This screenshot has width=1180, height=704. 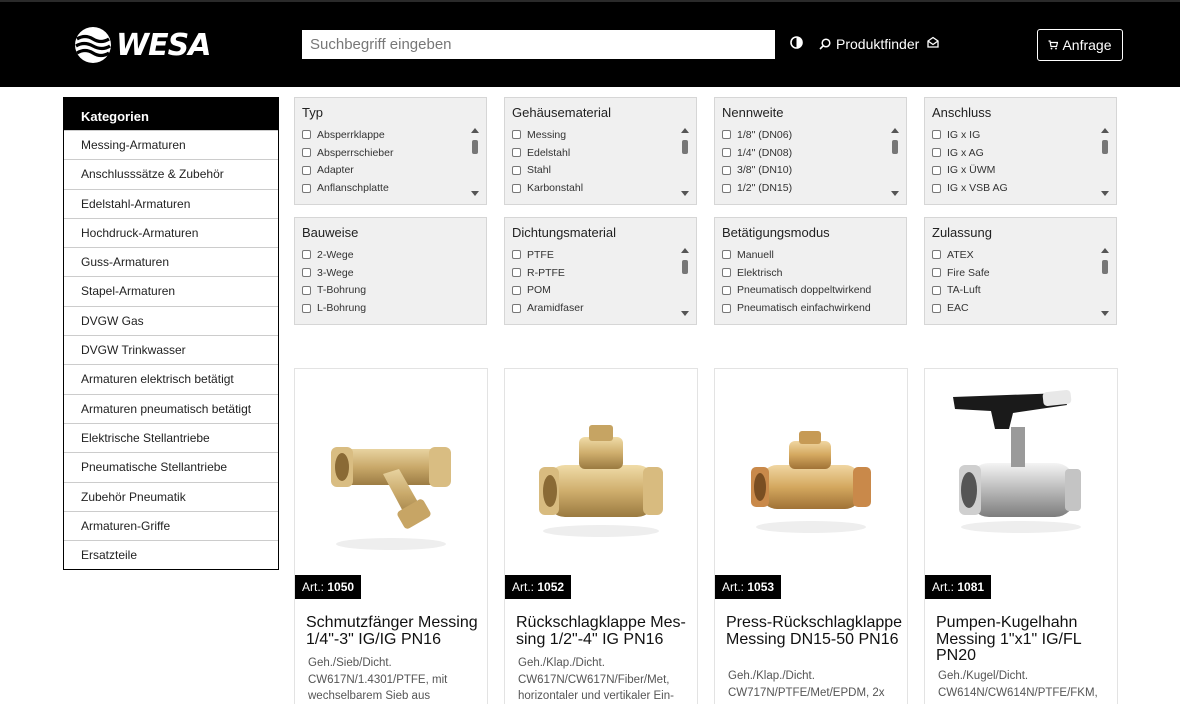 I want to click on filter-option: Absperrklappe, so click(x=347, y=135).